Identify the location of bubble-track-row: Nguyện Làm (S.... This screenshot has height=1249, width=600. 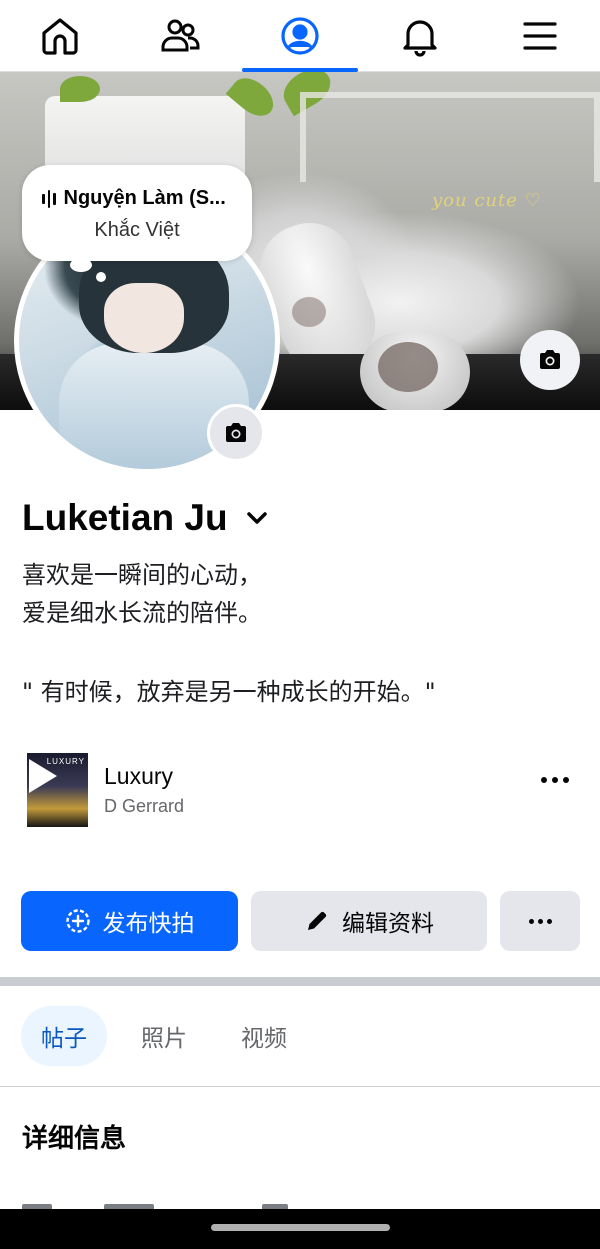
(139, 198).